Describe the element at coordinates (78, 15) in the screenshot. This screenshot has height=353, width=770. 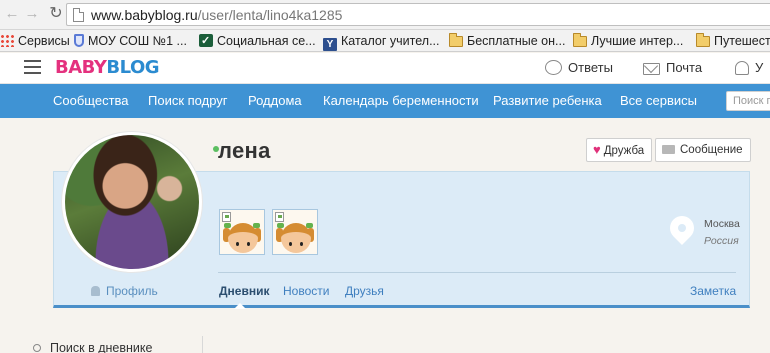
I see `page-icon` at that location.